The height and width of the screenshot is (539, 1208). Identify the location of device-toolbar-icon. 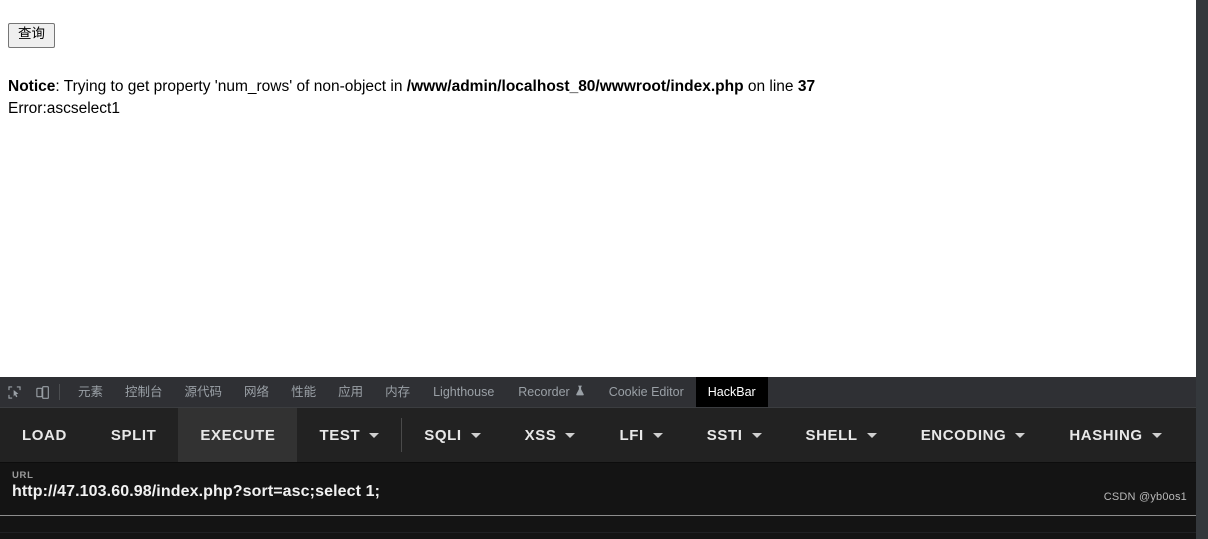
(42, 392).